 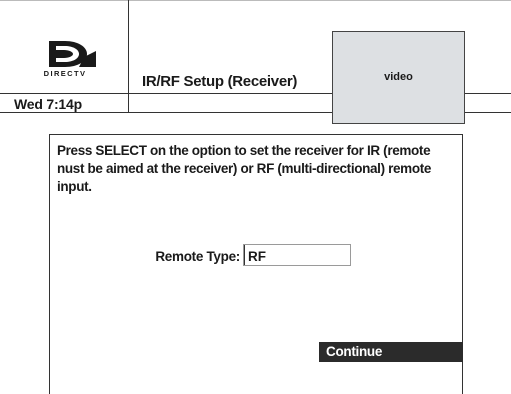 What do you see at coordinates (297, 255) in the screenshot?
I see `remote-type-selector: RF` at bounding box center [297, 255].